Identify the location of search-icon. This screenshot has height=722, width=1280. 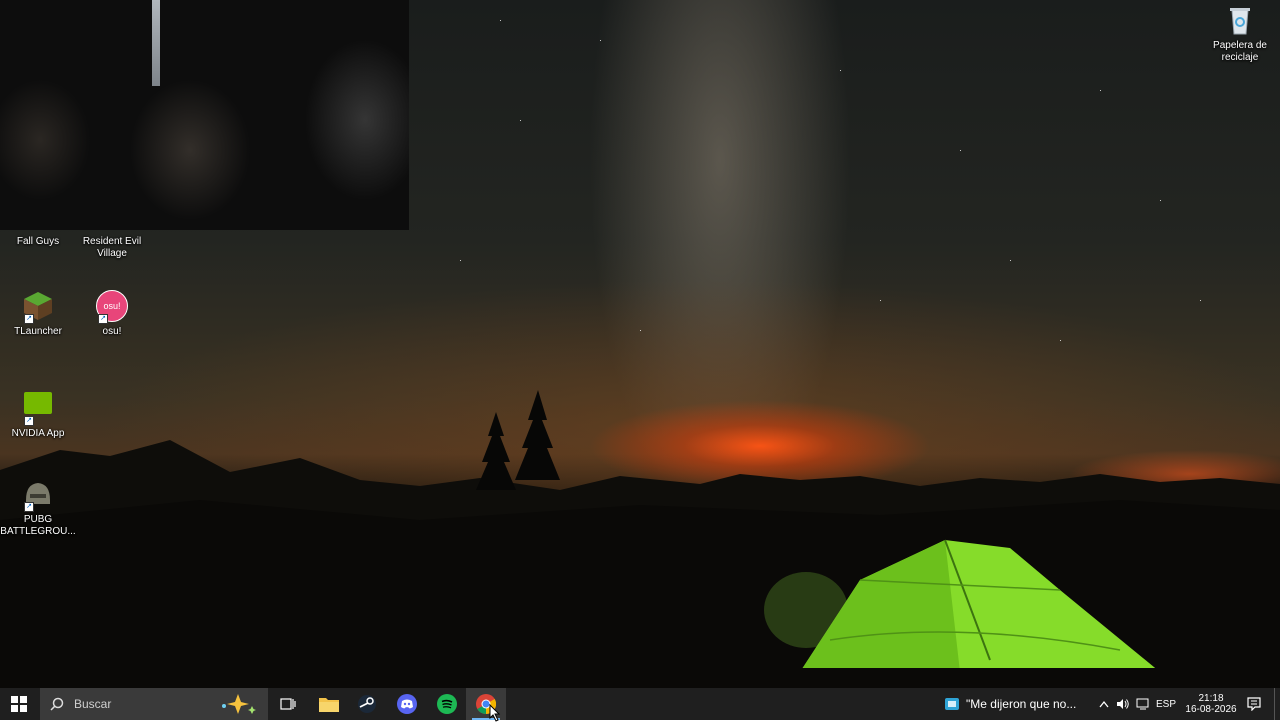
(57, 704).